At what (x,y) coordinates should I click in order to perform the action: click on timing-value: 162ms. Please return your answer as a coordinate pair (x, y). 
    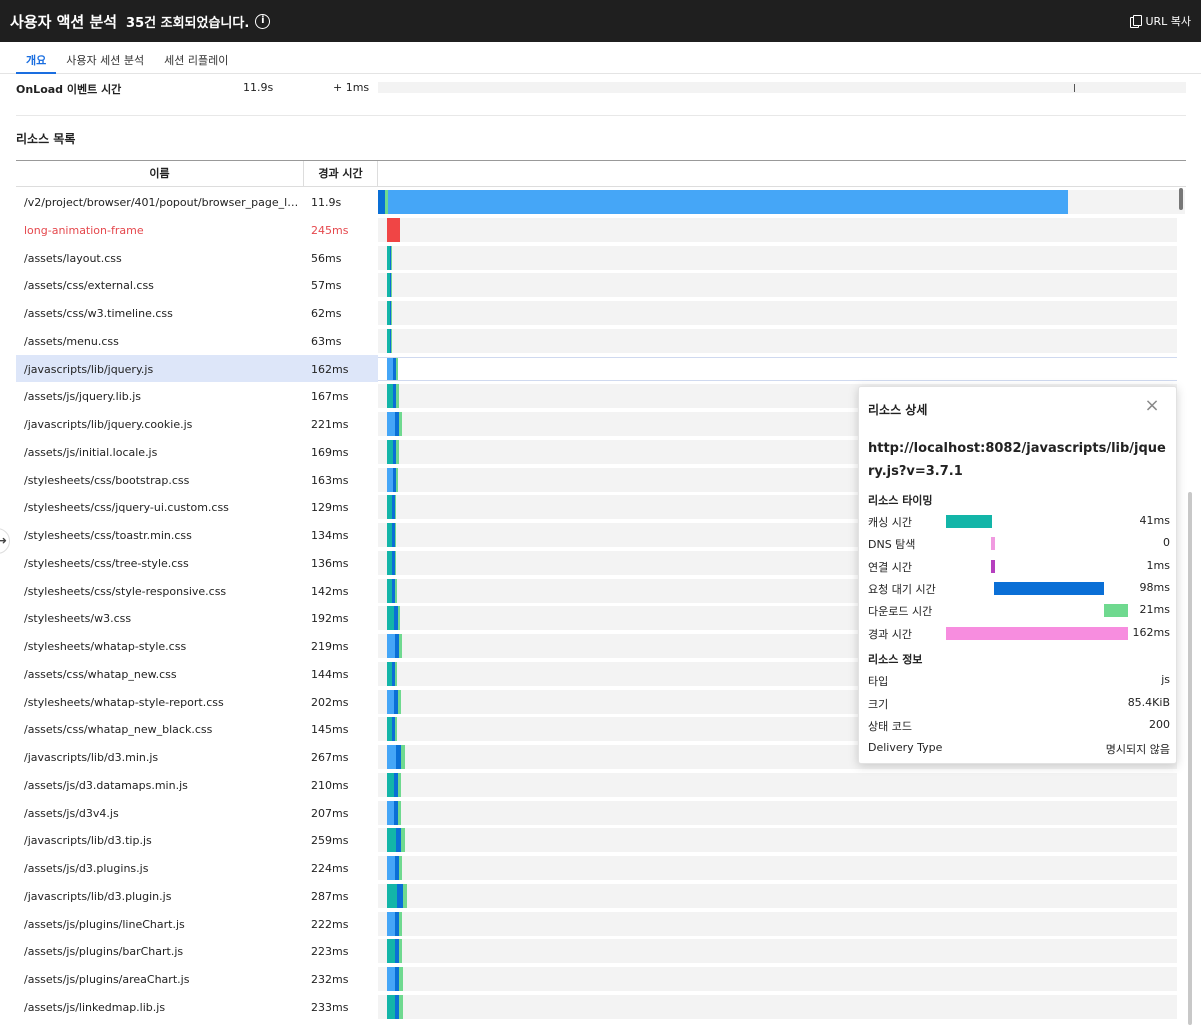
    Looking at the image, I should click on (1151, 632).